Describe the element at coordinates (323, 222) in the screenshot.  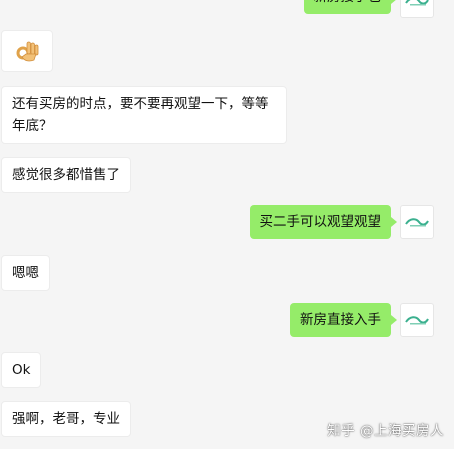
I see `message-outgoing: 买二手可以观望观望` at that location.